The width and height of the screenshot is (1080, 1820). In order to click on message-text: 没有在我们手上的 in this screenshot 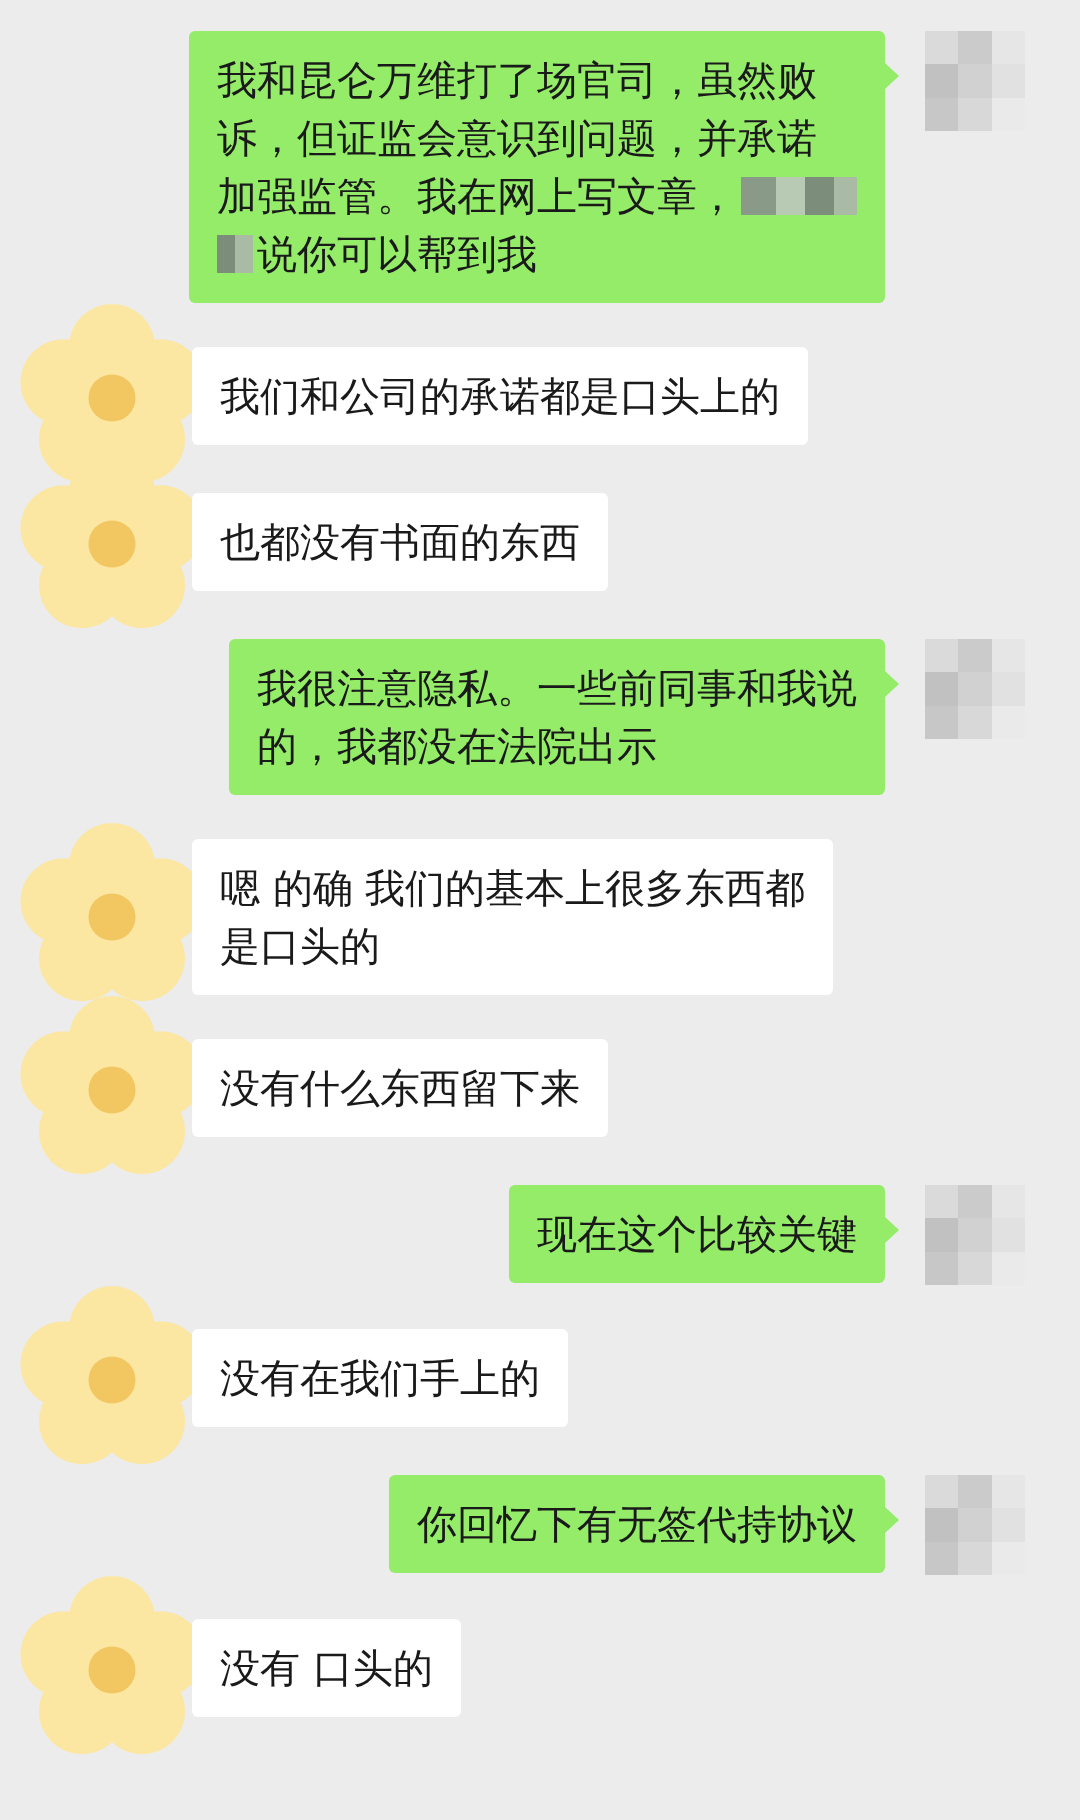, I will do `click(380, 1378)`.